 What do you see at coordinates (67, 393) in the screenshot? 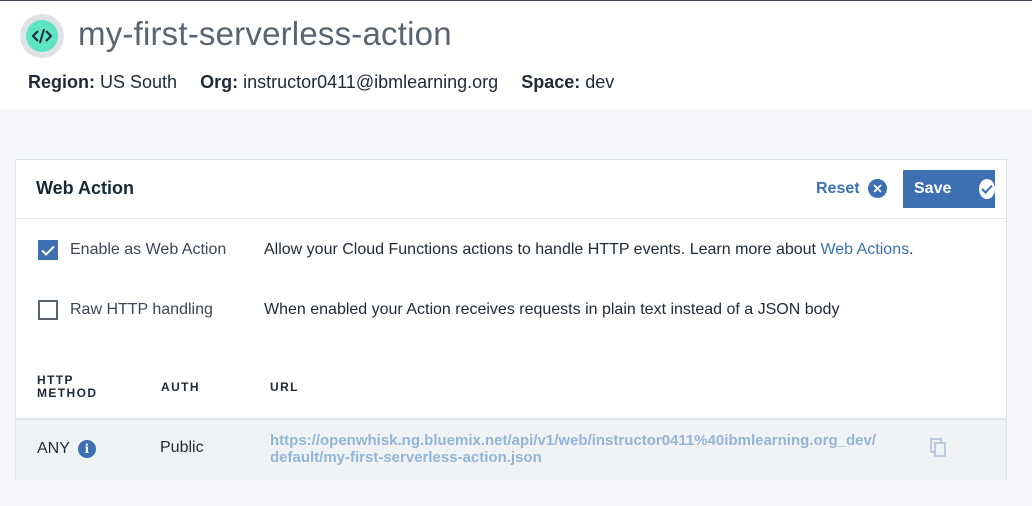
I see `method-header-line2: METHOD` at bounding box center [67, 393].